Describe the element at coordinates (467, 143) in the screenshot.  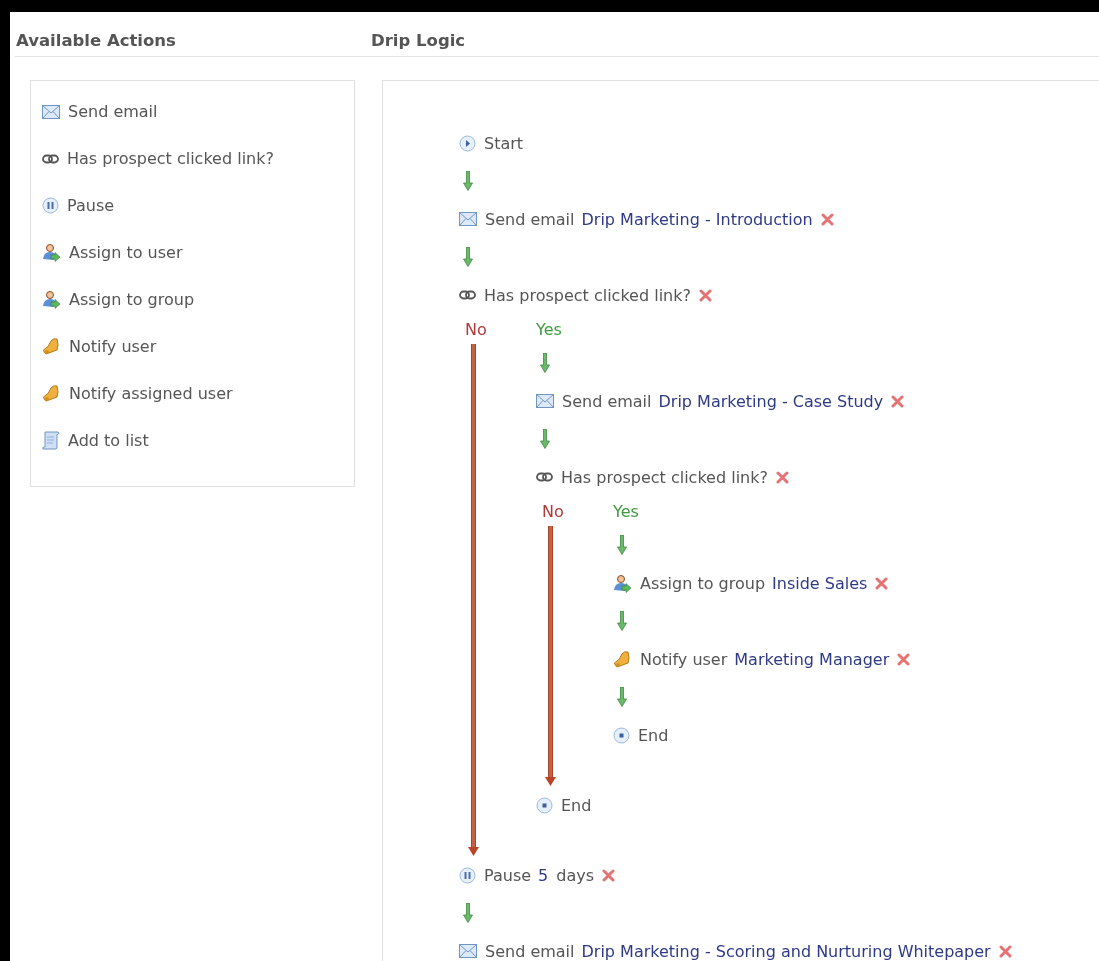
I see `play-icon` at that location.